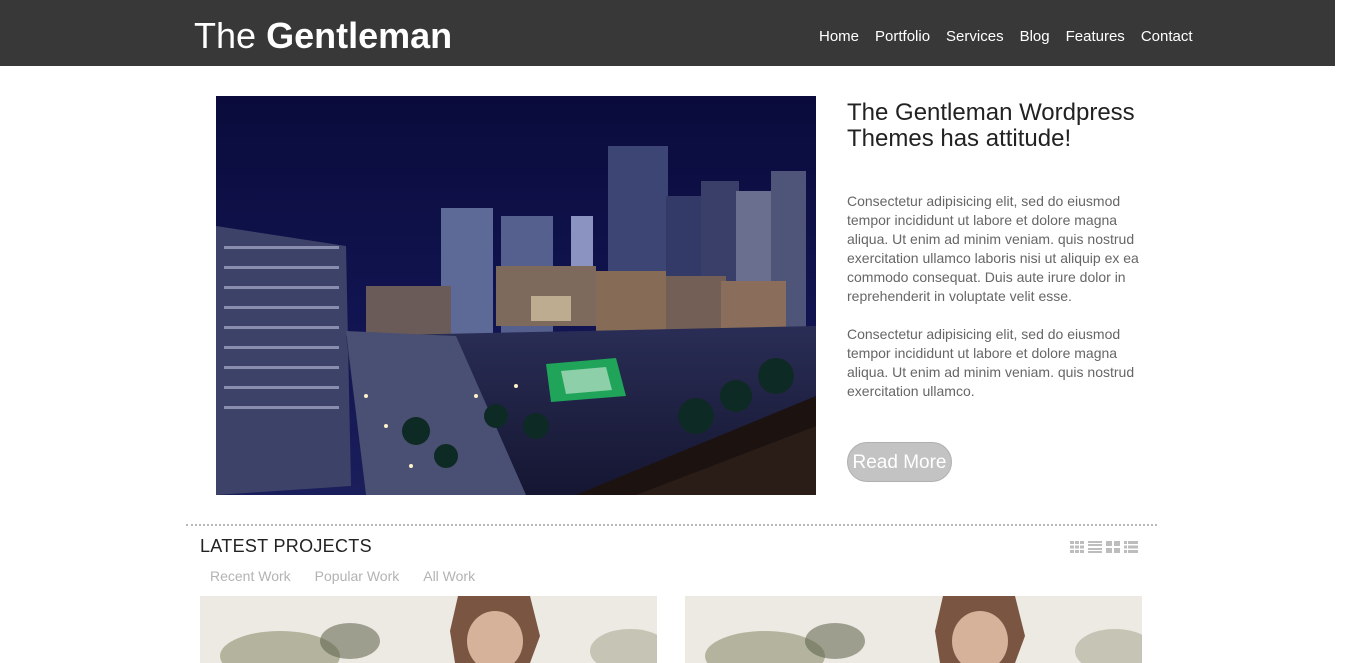 The height and width of the screenshot is (663, 1349). Describe the element at coordinates (1077, 546) in the screenshot. I see `grid-large-icon` at that location.